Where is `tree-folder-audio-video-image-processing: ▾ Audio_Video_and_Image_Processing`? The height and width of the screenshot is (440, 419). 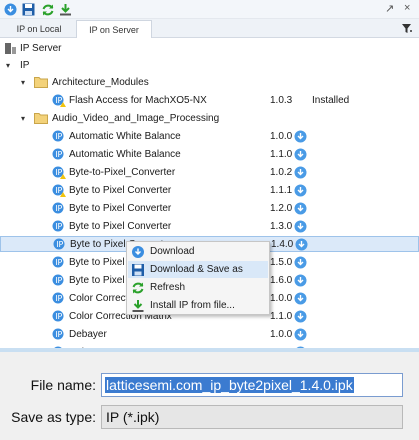 tree-folder-audio-video-image-processing: ▾ Audio_Video_and_Image_Processing is located at coordinates (209, 118).